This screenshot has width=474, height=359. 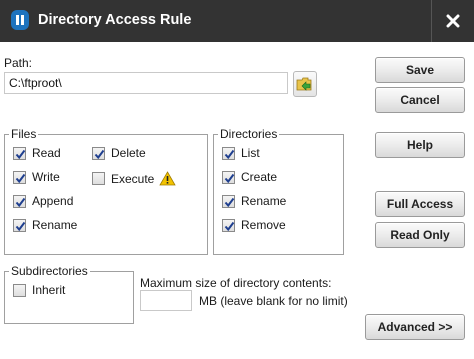 What do you see at coordinates (420, 145) in the screenshot?
I see `help-button: Help` at bounding box center [420, 145].